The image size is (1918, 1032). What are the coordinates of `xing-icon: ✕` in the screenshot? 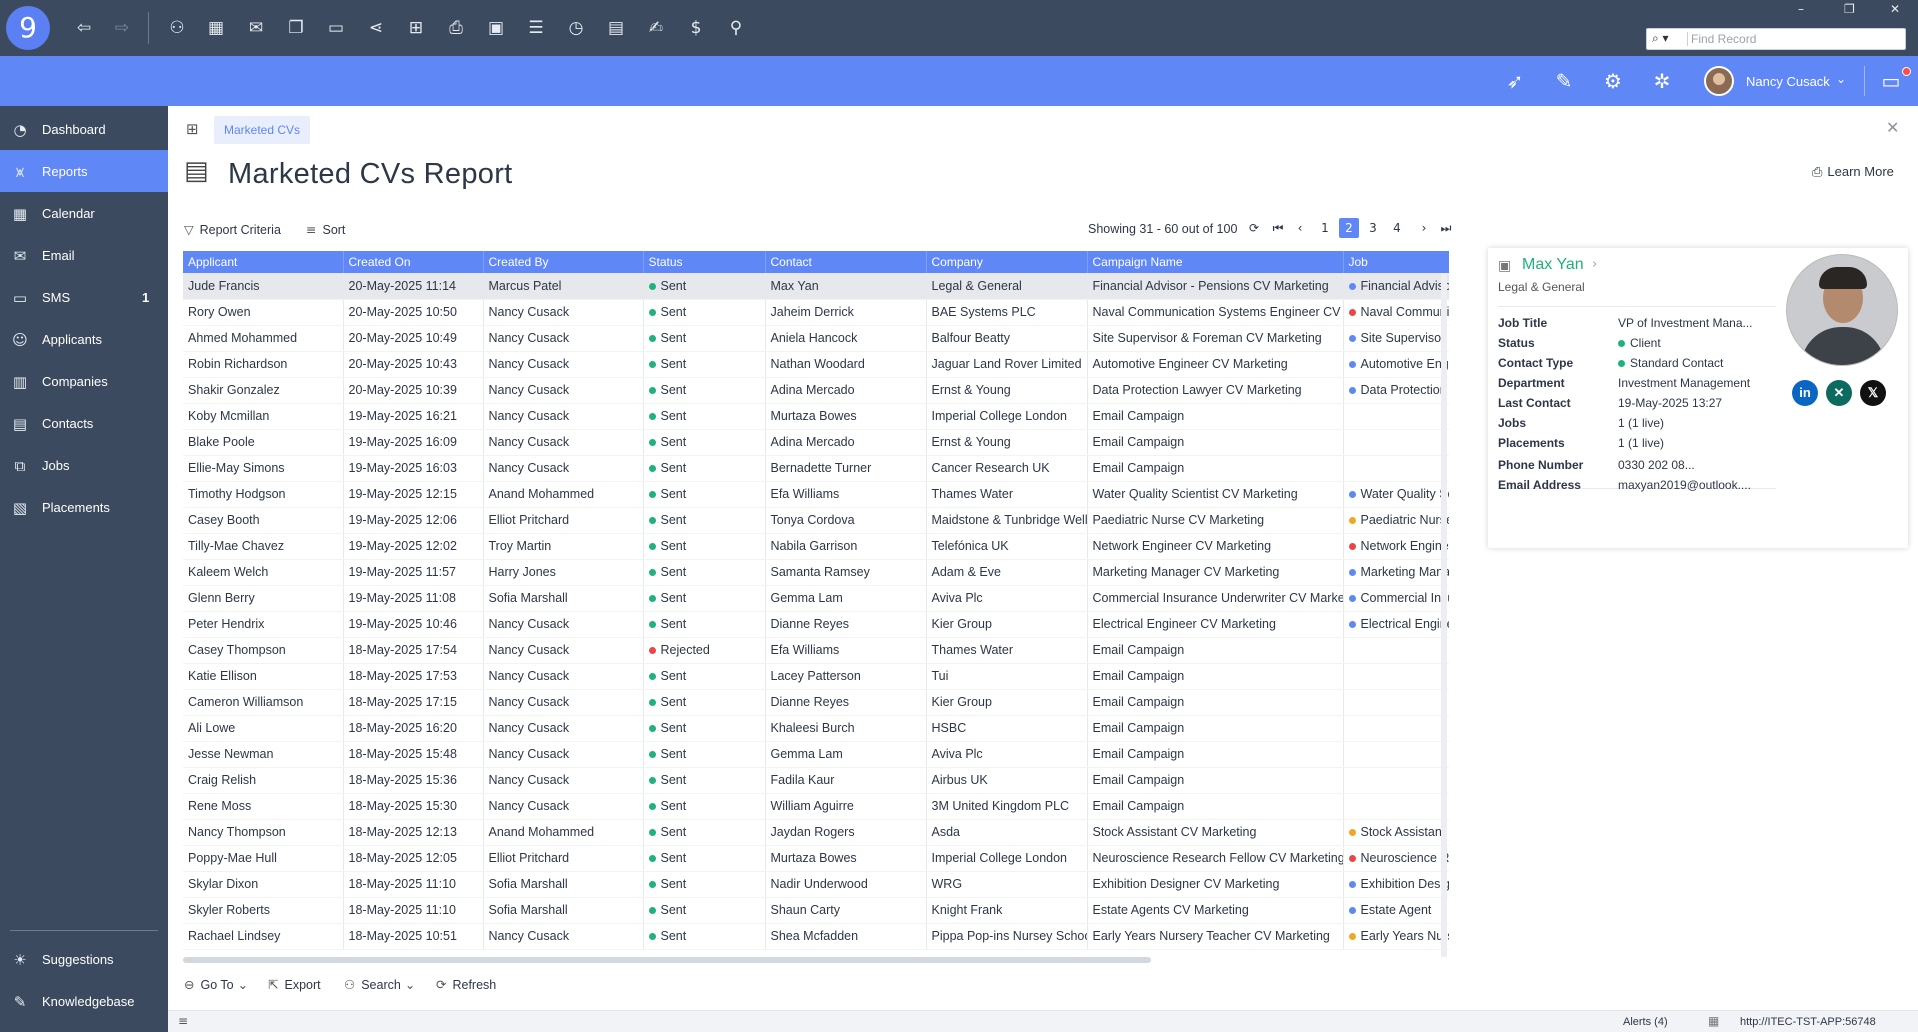 It's located at (1839, 393).